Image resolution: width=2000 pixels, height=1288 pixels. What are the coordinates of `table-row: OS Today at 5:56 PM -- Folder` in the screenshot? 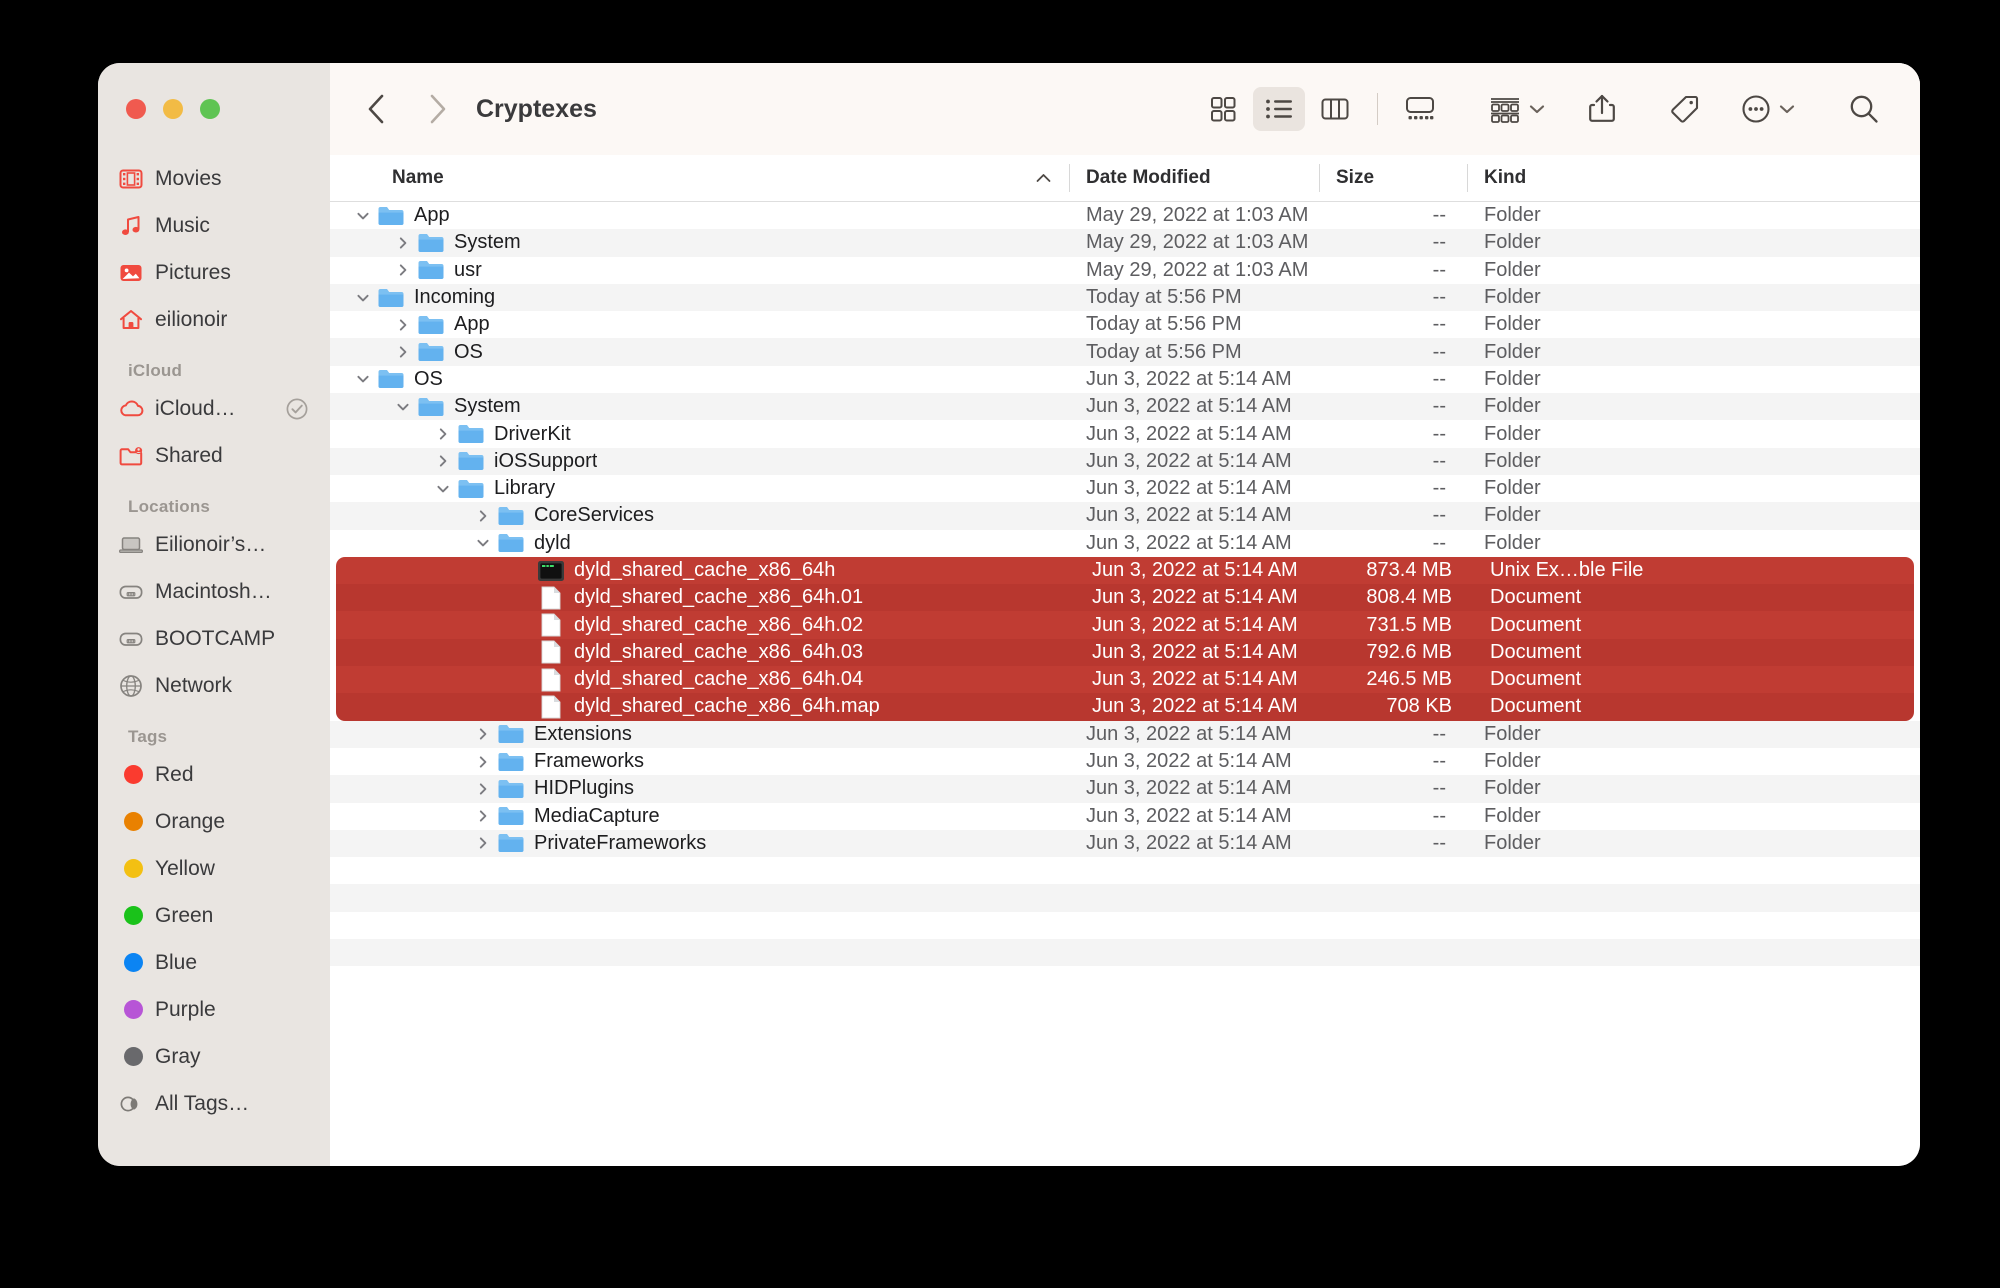 It's located at (1125, 352).